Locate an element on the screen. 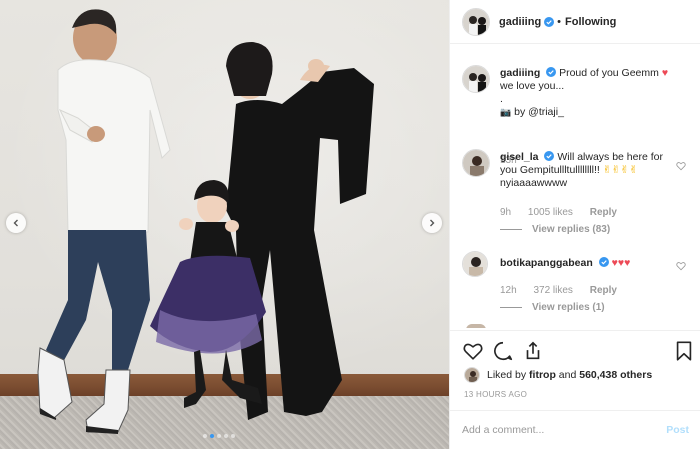 Image resolution: width=700 pixels, height=449 pixels. comment-text: botikapanggabean ♥♥♥ is located at coordinates (593, 263).